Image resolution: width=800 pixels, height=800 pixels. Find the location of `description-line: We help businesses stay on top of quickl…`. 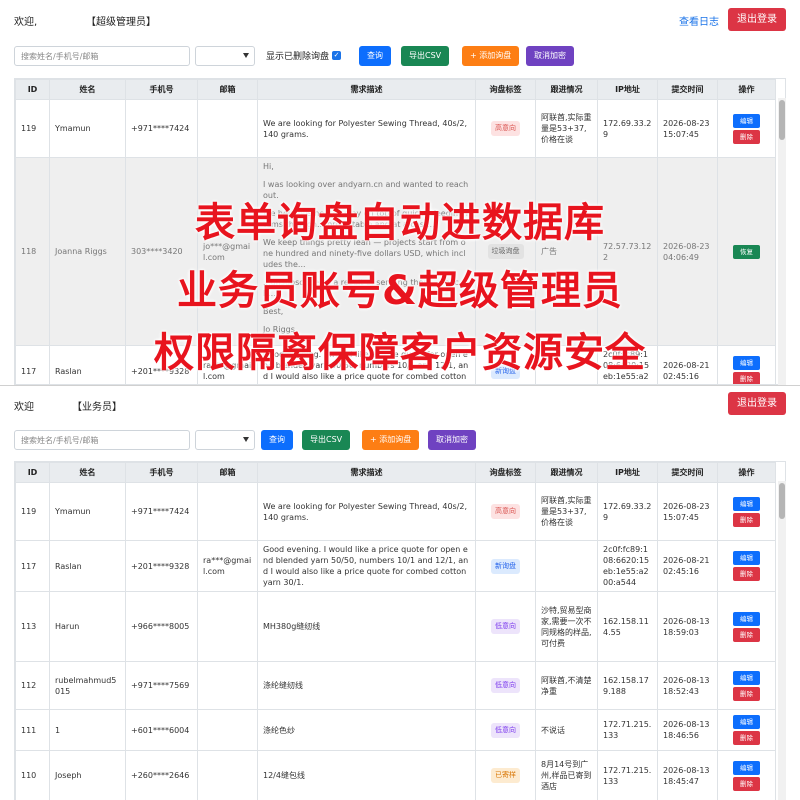

description-line: We help businesses stay on top of quickl… is located at coordinates (365, 219).